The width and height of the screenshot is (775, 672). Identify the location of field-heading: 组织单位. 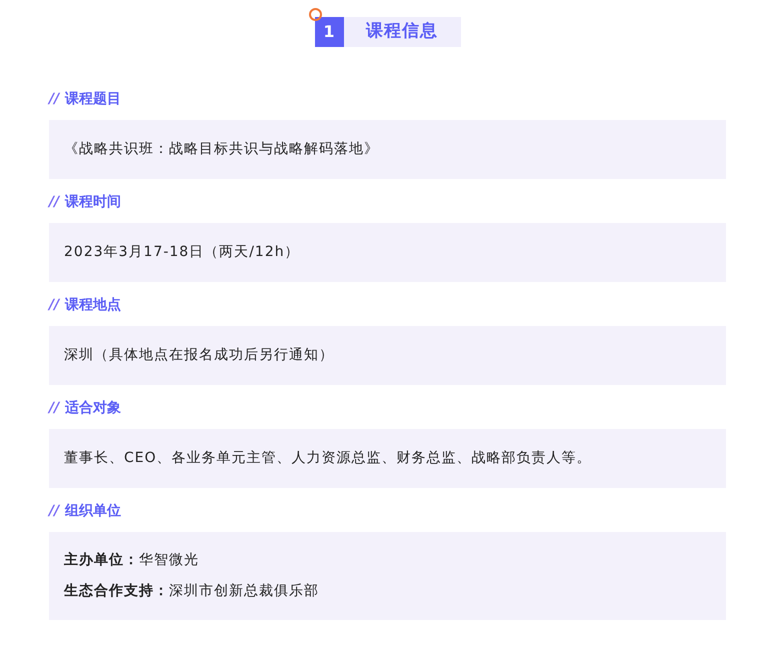
(93, 511).